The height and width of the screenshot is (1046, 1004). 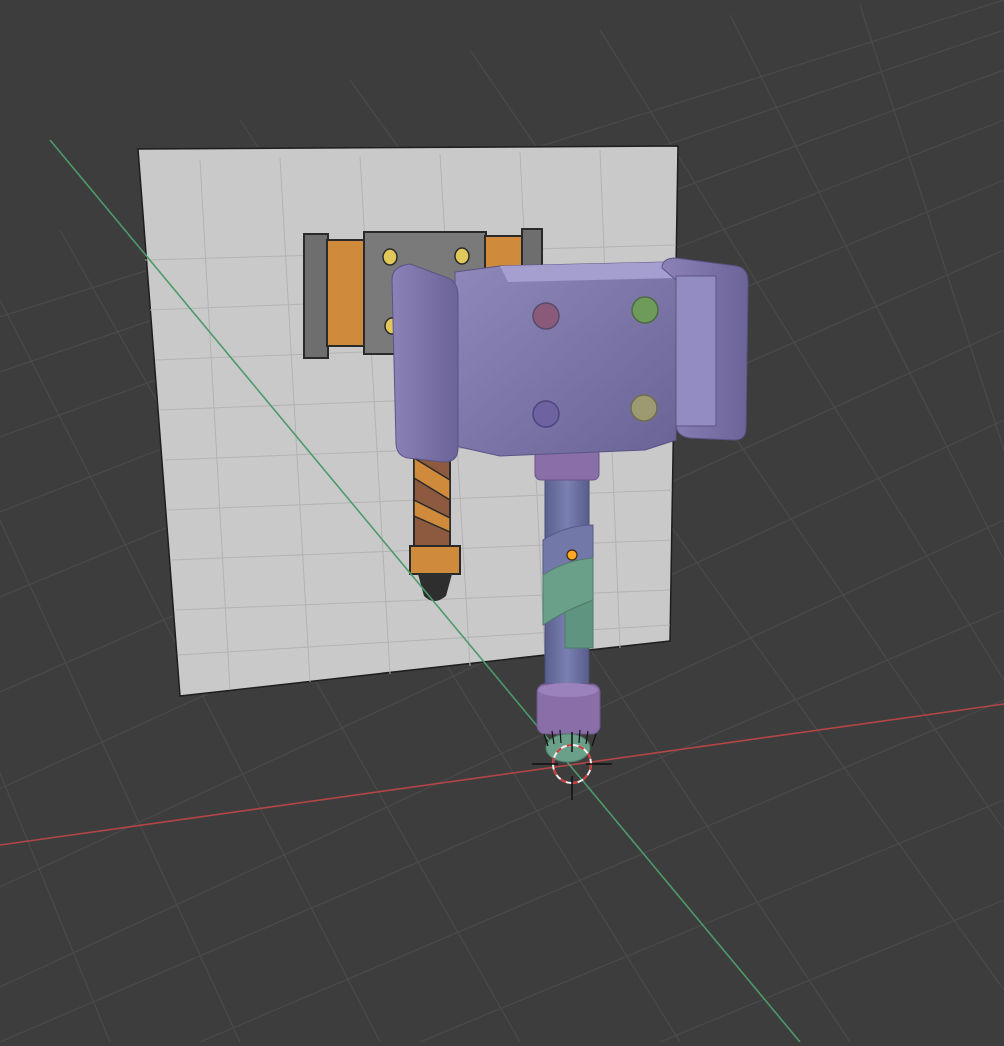 I want to click on object-origin-point, so click(x=572, y=555).